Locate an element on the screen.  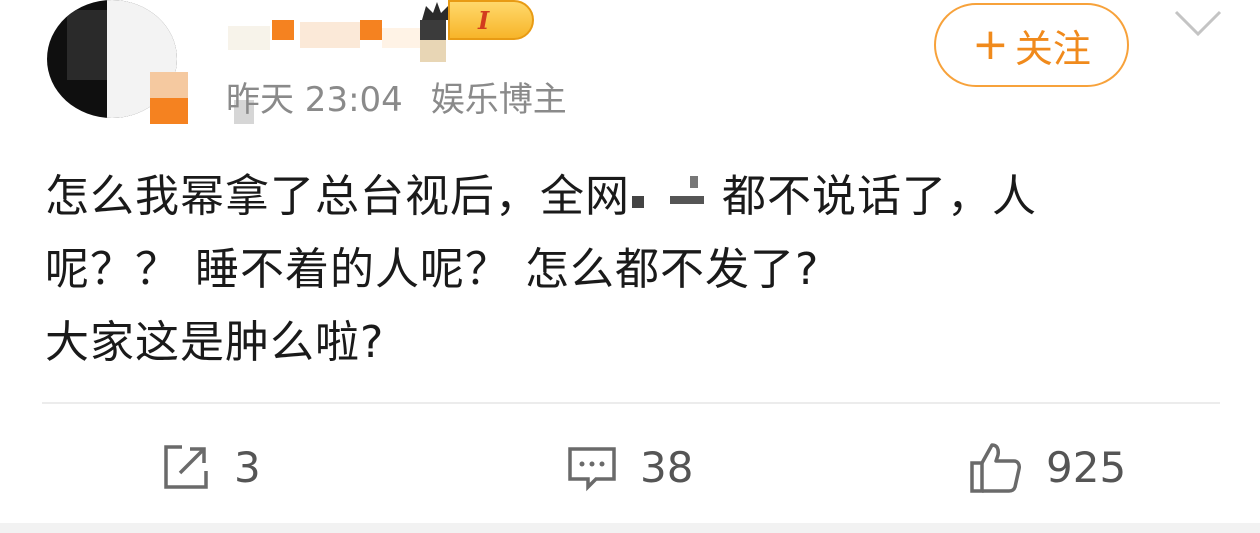
comment-button: 38 is located at coordinates (629, 467).